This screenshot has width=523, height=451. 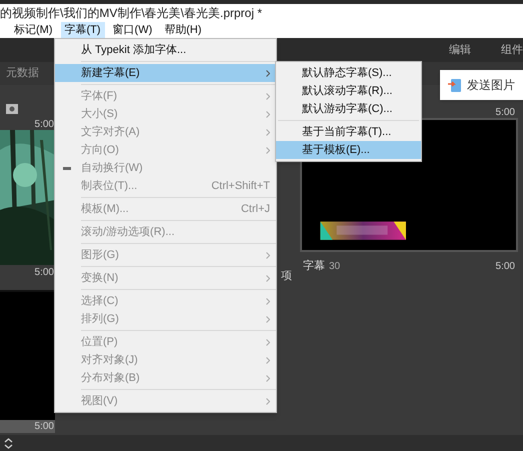 I want to click on send-image-popup: 发送图片, so click(x=481, y=85).